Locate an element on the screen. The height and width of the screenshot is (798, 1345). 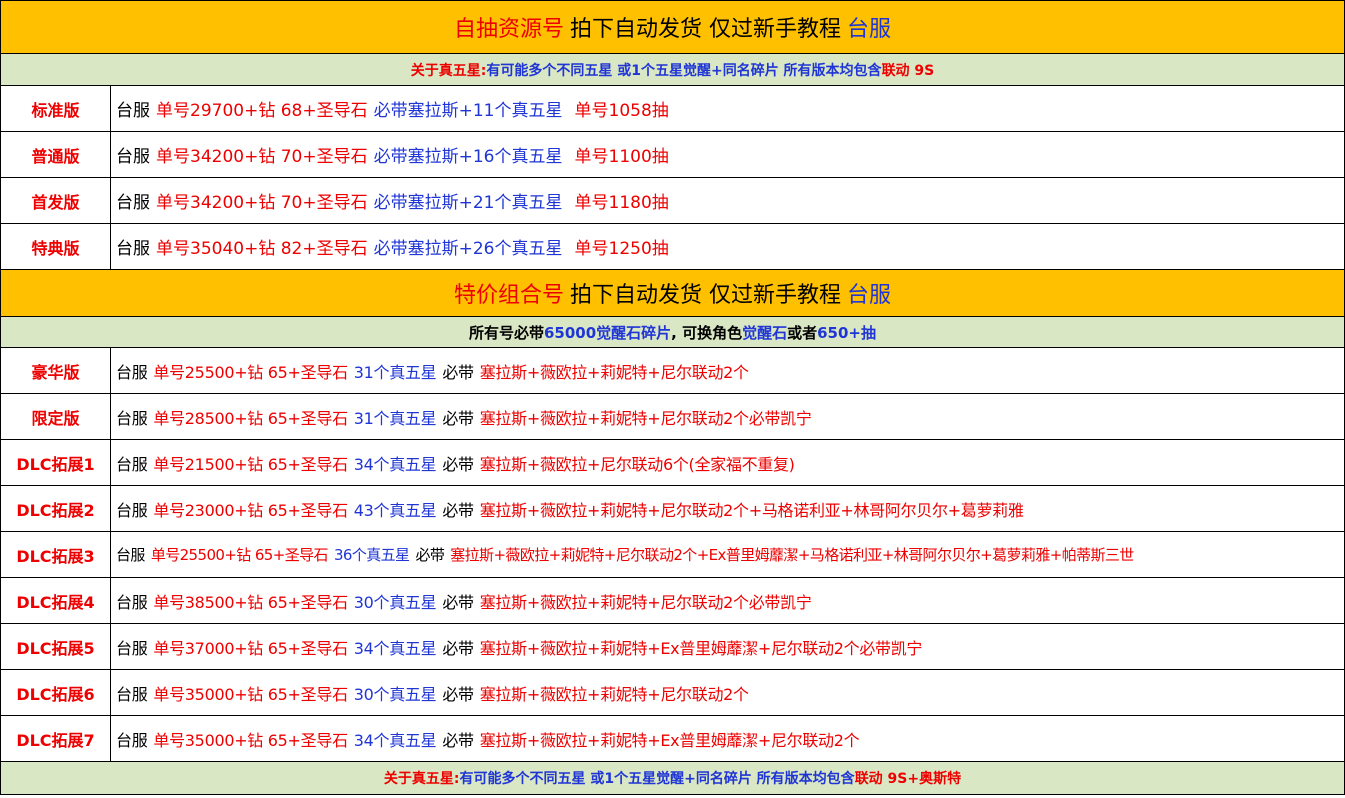
row-label: 限定版 is located at coordinates (56, 416).